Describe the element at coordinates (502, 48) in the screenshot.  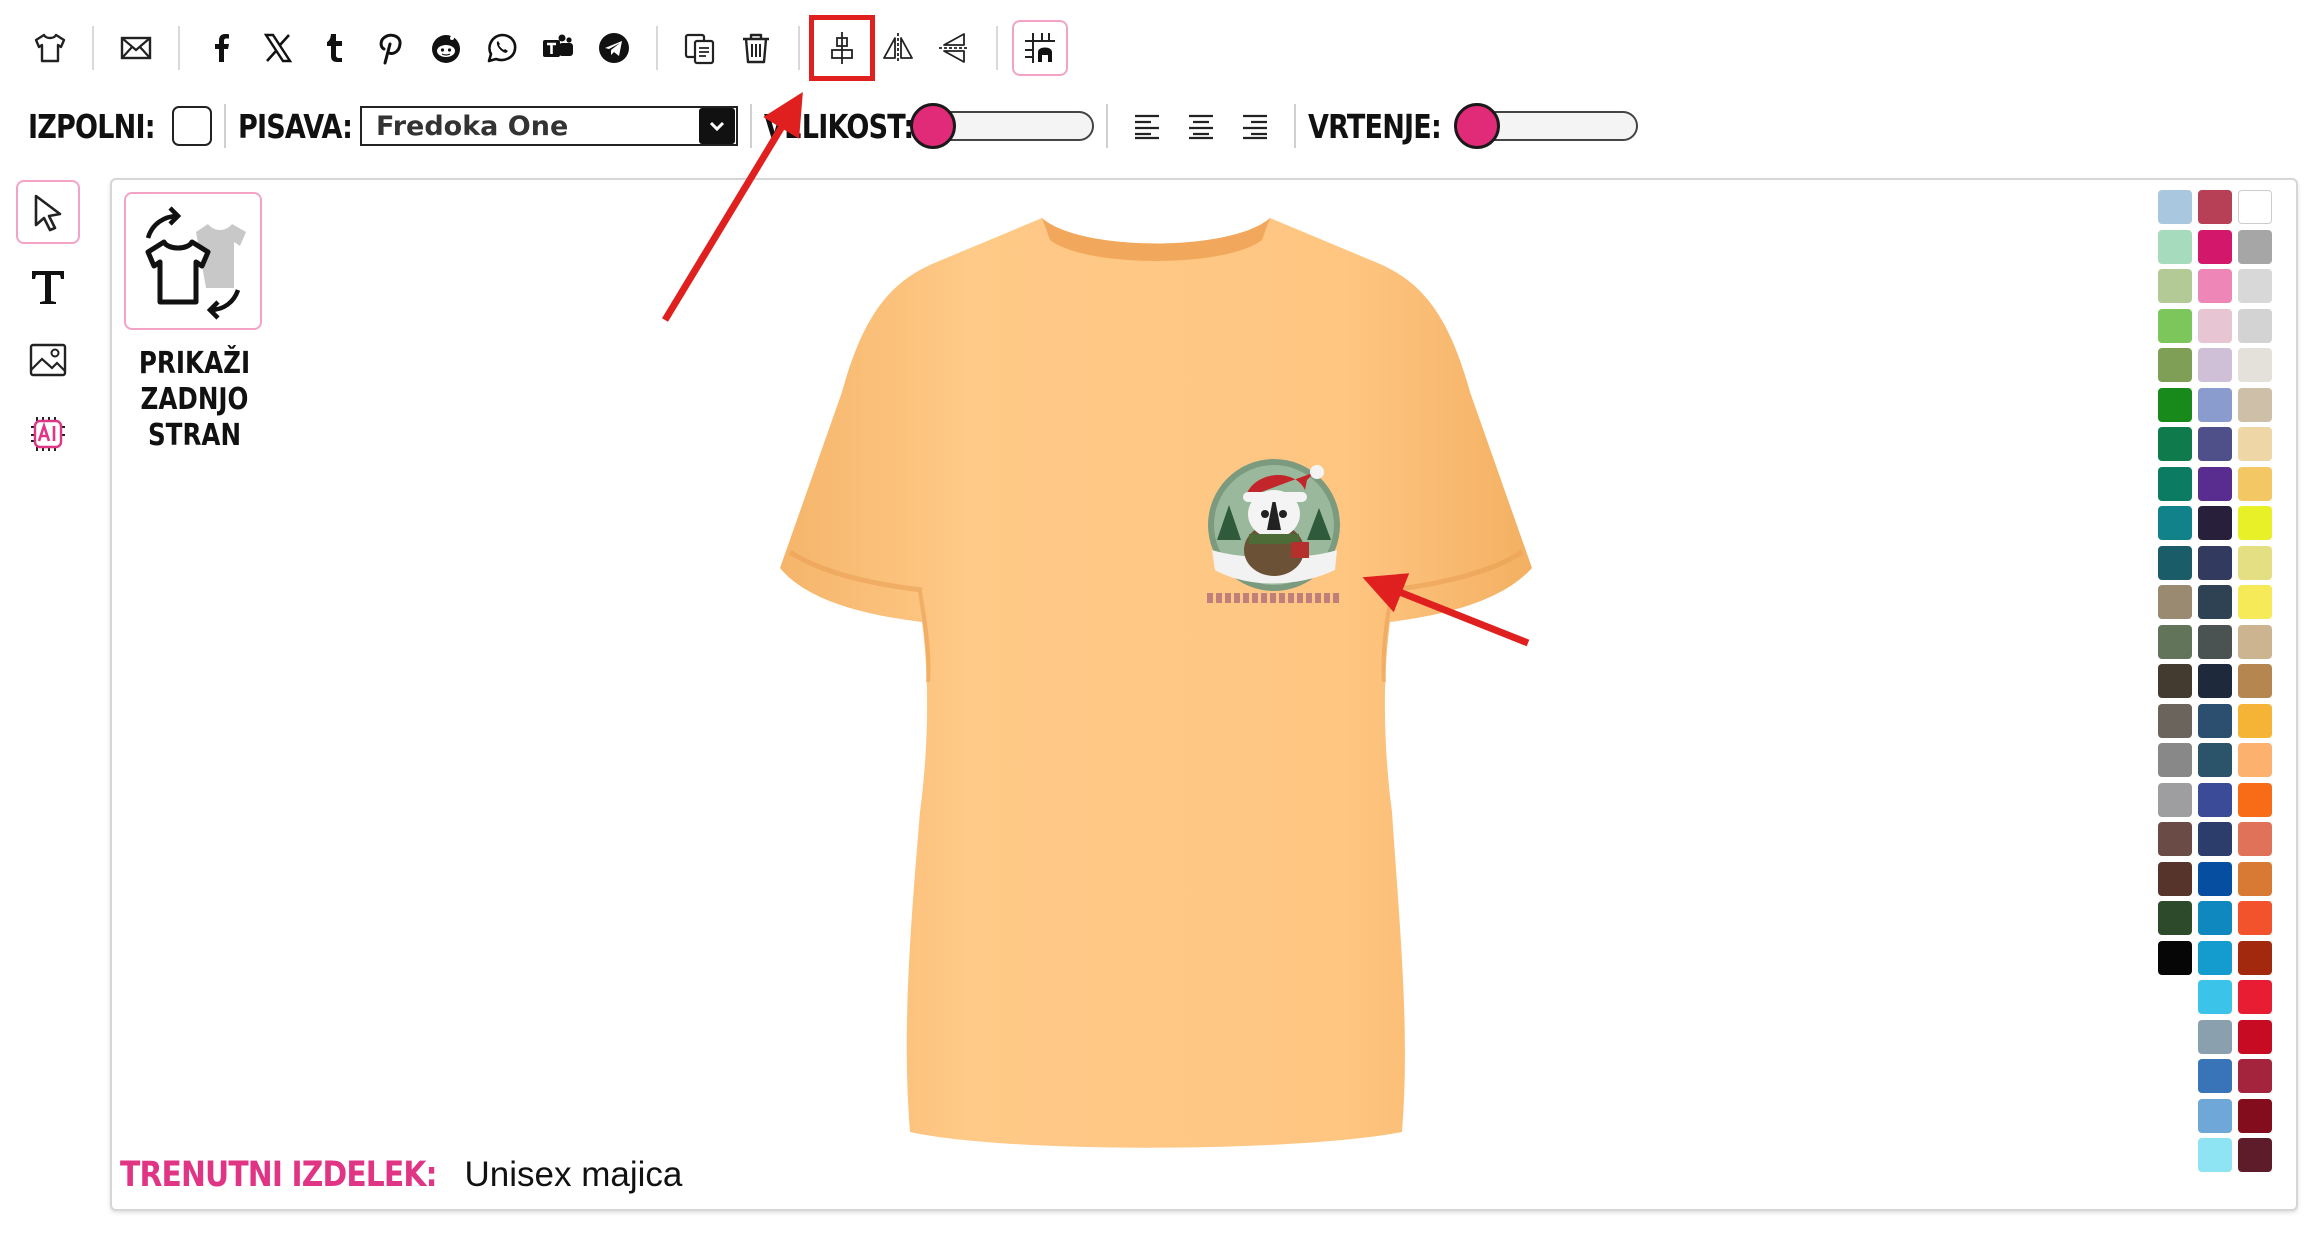
I see `whatsapp-share-button` at that location.